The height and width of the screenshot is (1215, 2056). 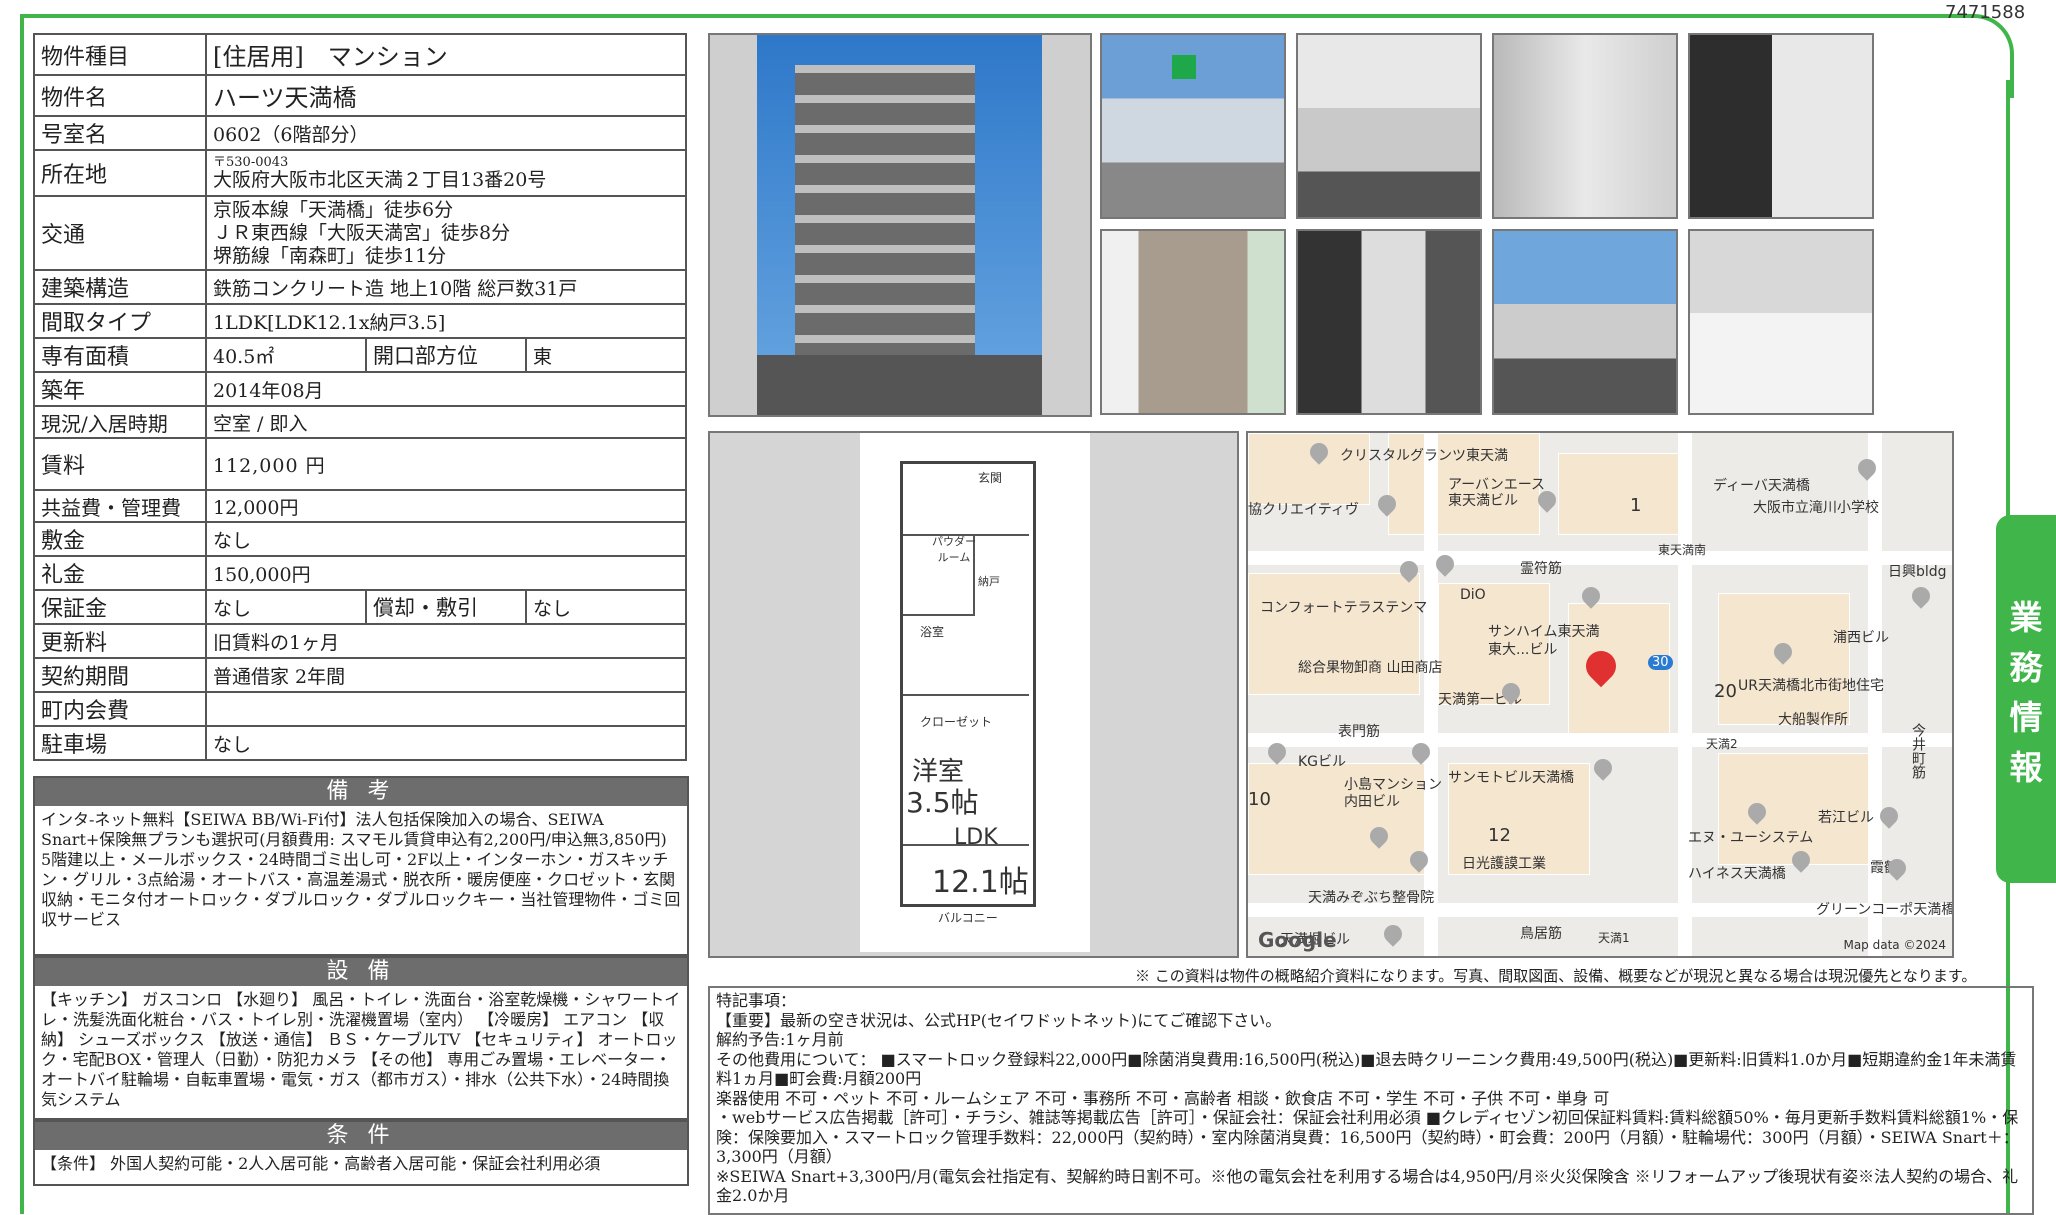 I want to click on frame-corner, so click(x=1947, y=56).